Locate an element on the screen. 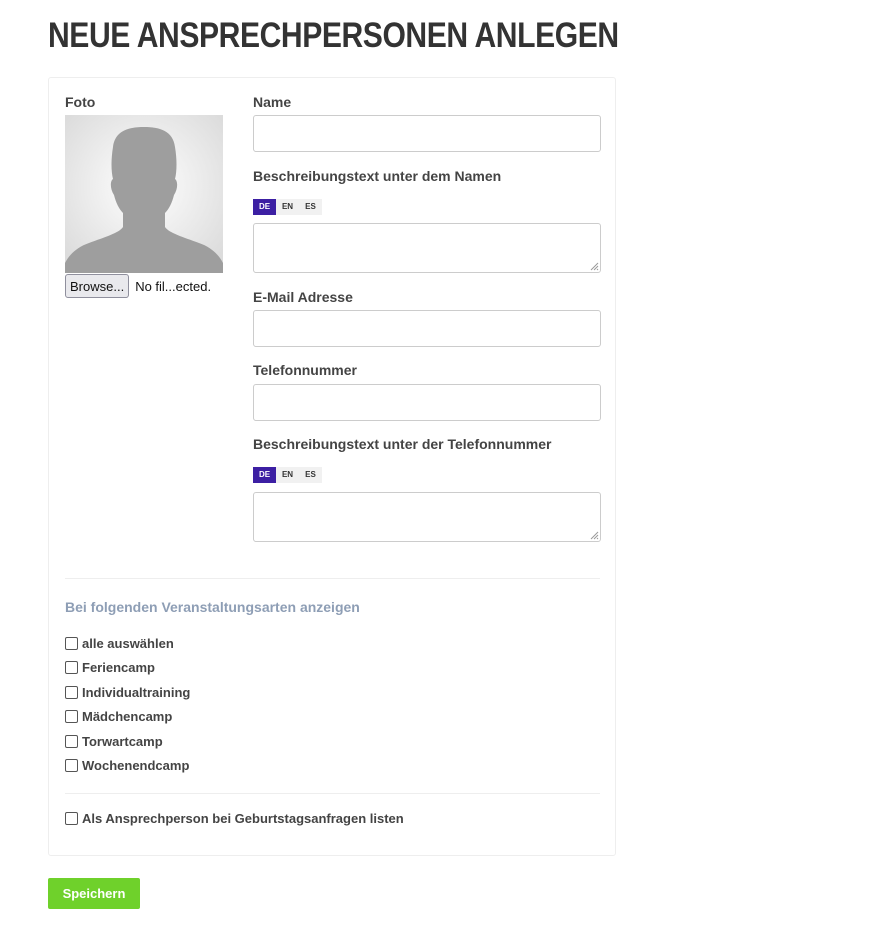 This screenshot has height=939, width=889. checkbox-label: Torwartcamp is located at coordinates (122, 741).